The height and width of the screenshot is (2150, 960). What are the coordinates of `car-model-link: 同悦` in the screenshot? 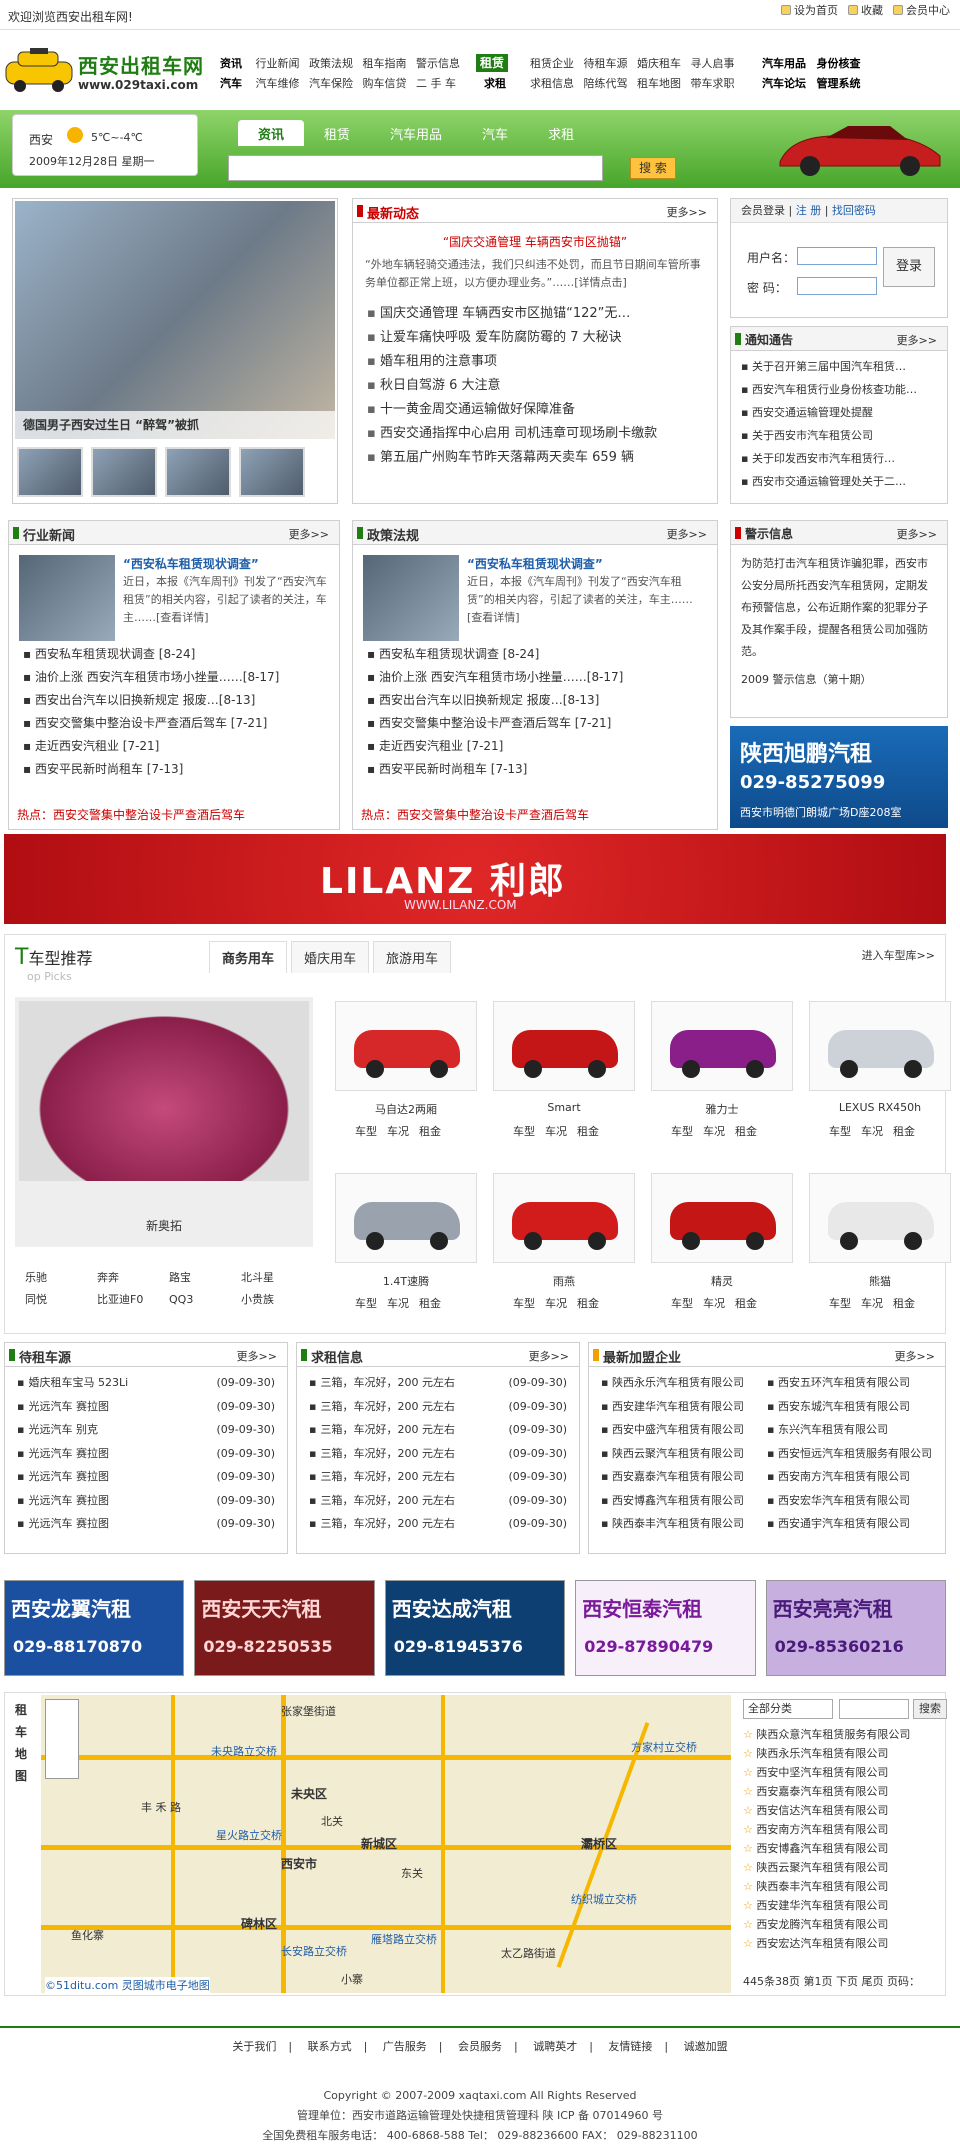 It's located at (61, 1300).